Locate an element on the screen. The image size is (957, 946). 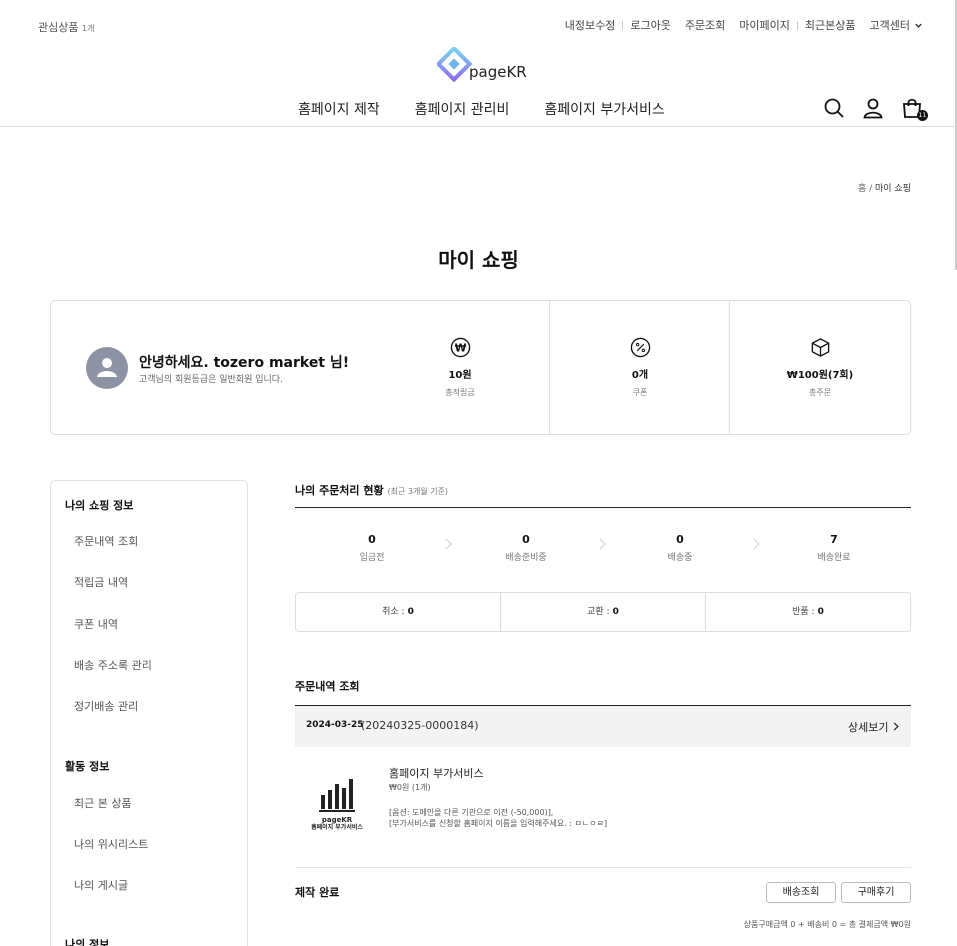
stat-coupons: 0개 쿠폰 is located at coordinates (640, 367).